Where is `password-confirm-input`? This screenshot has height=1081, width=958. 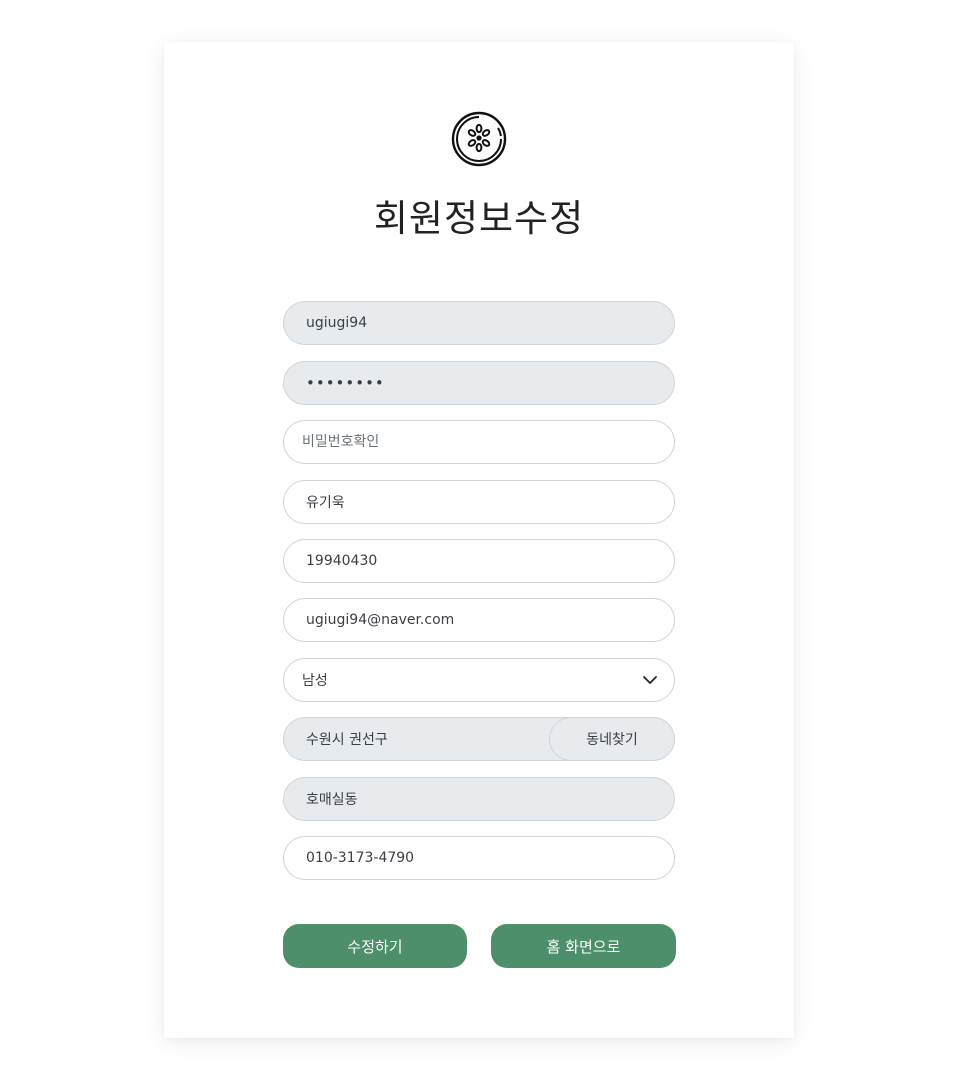
password-confirm-input is located at coordinates (488, 442).